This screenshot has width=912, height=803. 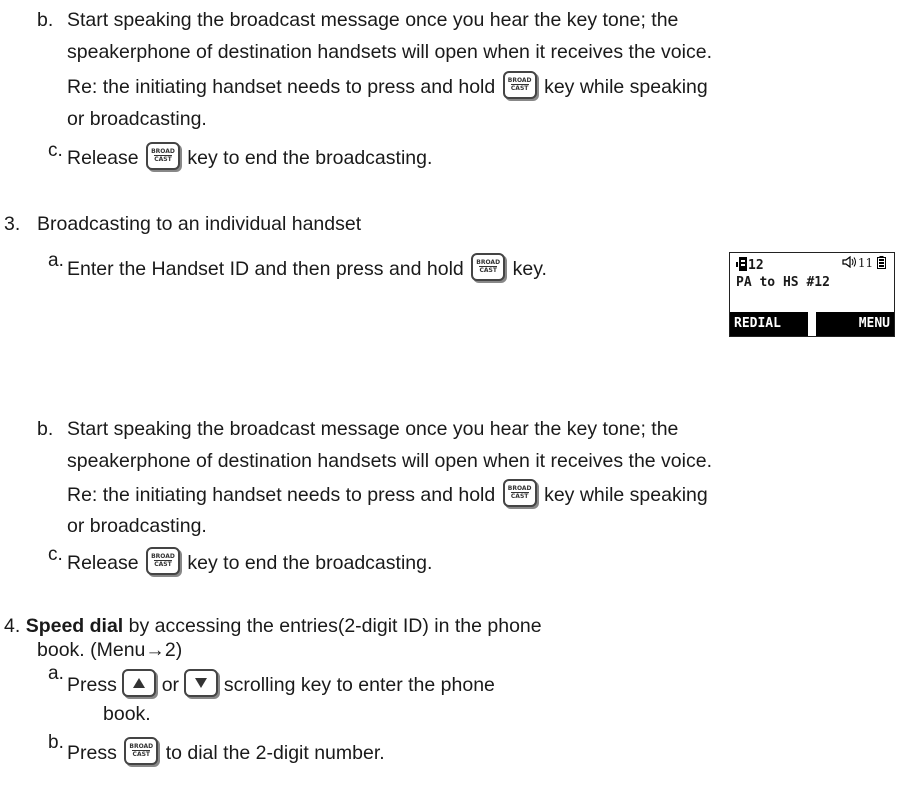 What do you see at coordinates (74, 626) in the screenshot?
I see `speed-dial-term: Speed dial` at bounding box center [74, 626].